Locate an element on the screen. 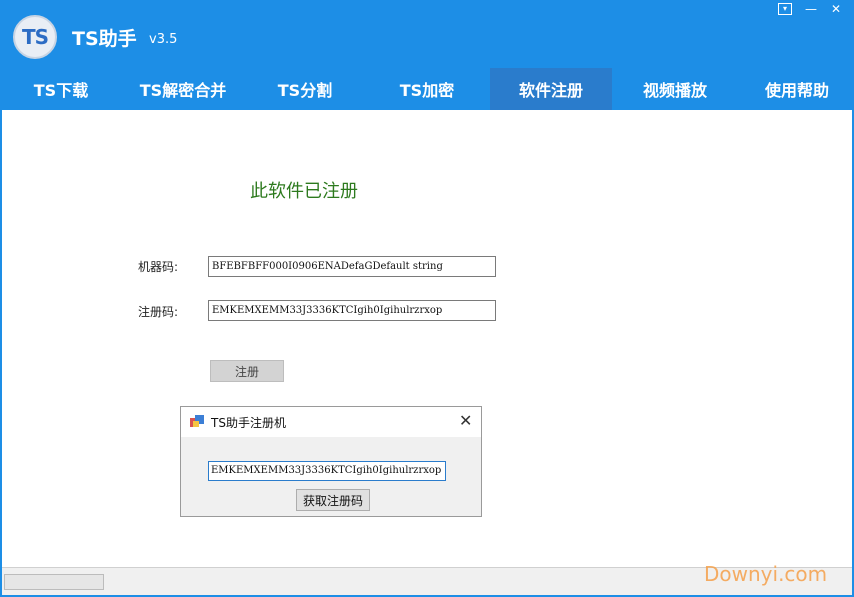 This screenshot has height=597, width=854. app-logo: TS is located at coordinates (35, 37).